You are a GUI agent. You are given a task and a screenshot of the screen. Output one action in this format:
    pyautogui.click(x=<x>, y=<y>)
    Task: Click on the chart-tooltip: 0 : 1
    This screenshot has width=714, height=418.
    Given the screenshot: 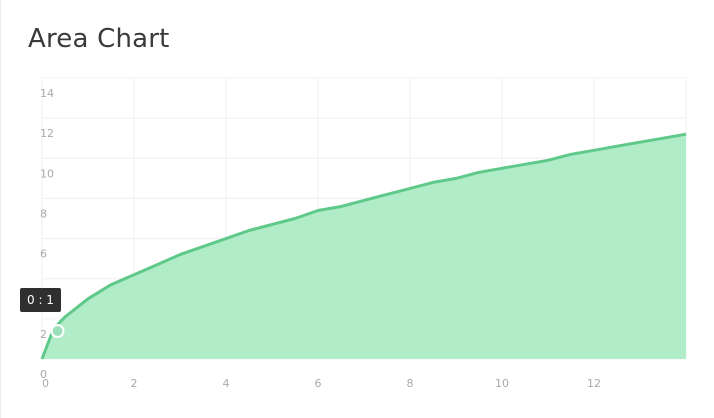 What is the action you would take?
    pyautogui.click(x=40, y=300)
    